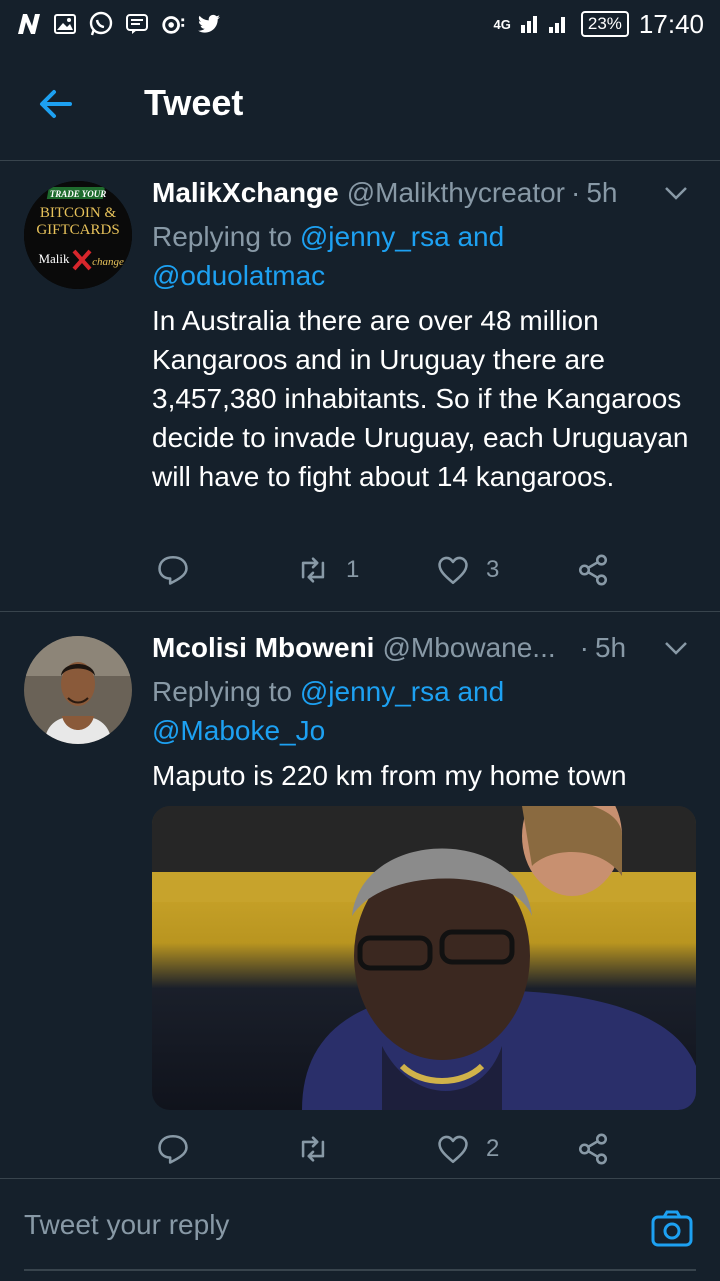 The width and height of the screenshot is (720, 1281). I want to click on tweet-header: MalikXchange @Malikthycreator · 5h, so click(424, 195).